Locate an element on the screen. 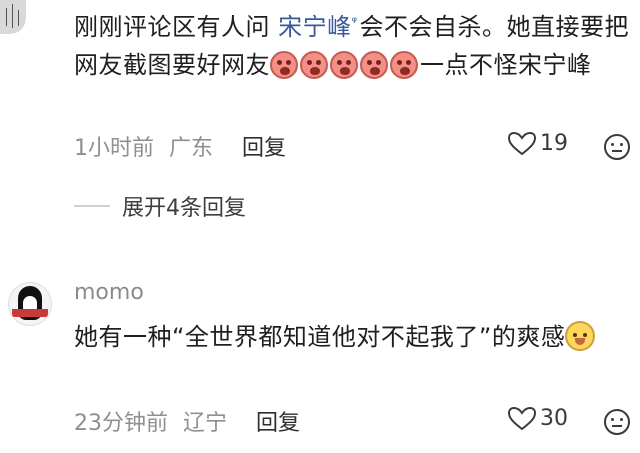  comment-1-text-after: 一点不怪宋宁峰 is located at coordinates (506, 65).